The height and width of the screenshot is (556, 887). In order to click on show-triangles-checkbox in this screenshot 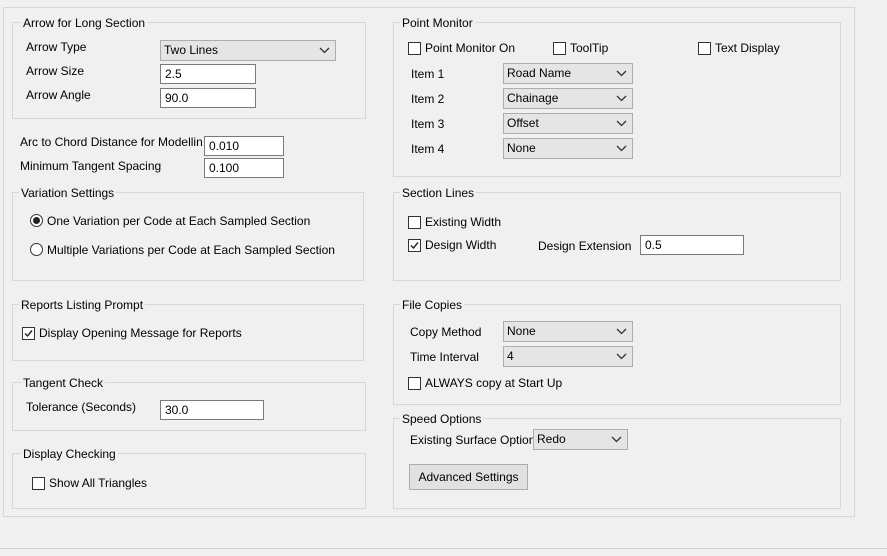, I will do `click(38, 483)`.